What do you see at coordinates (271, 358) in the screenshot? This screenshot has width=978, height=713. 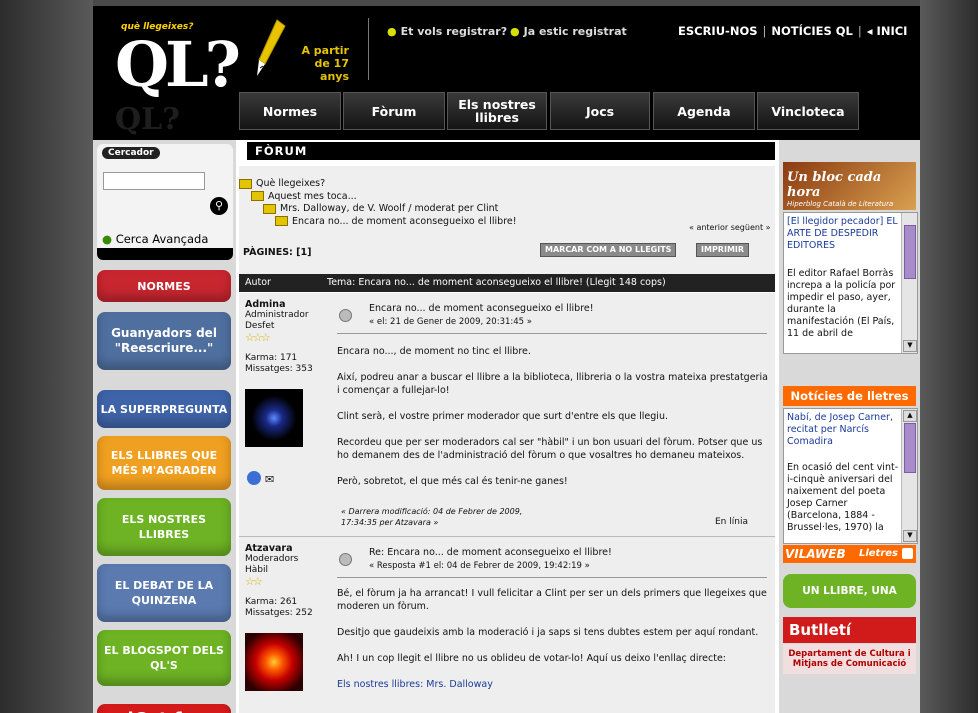 I see `author-karma: Karma: 171` at bounding box center [271, 358].